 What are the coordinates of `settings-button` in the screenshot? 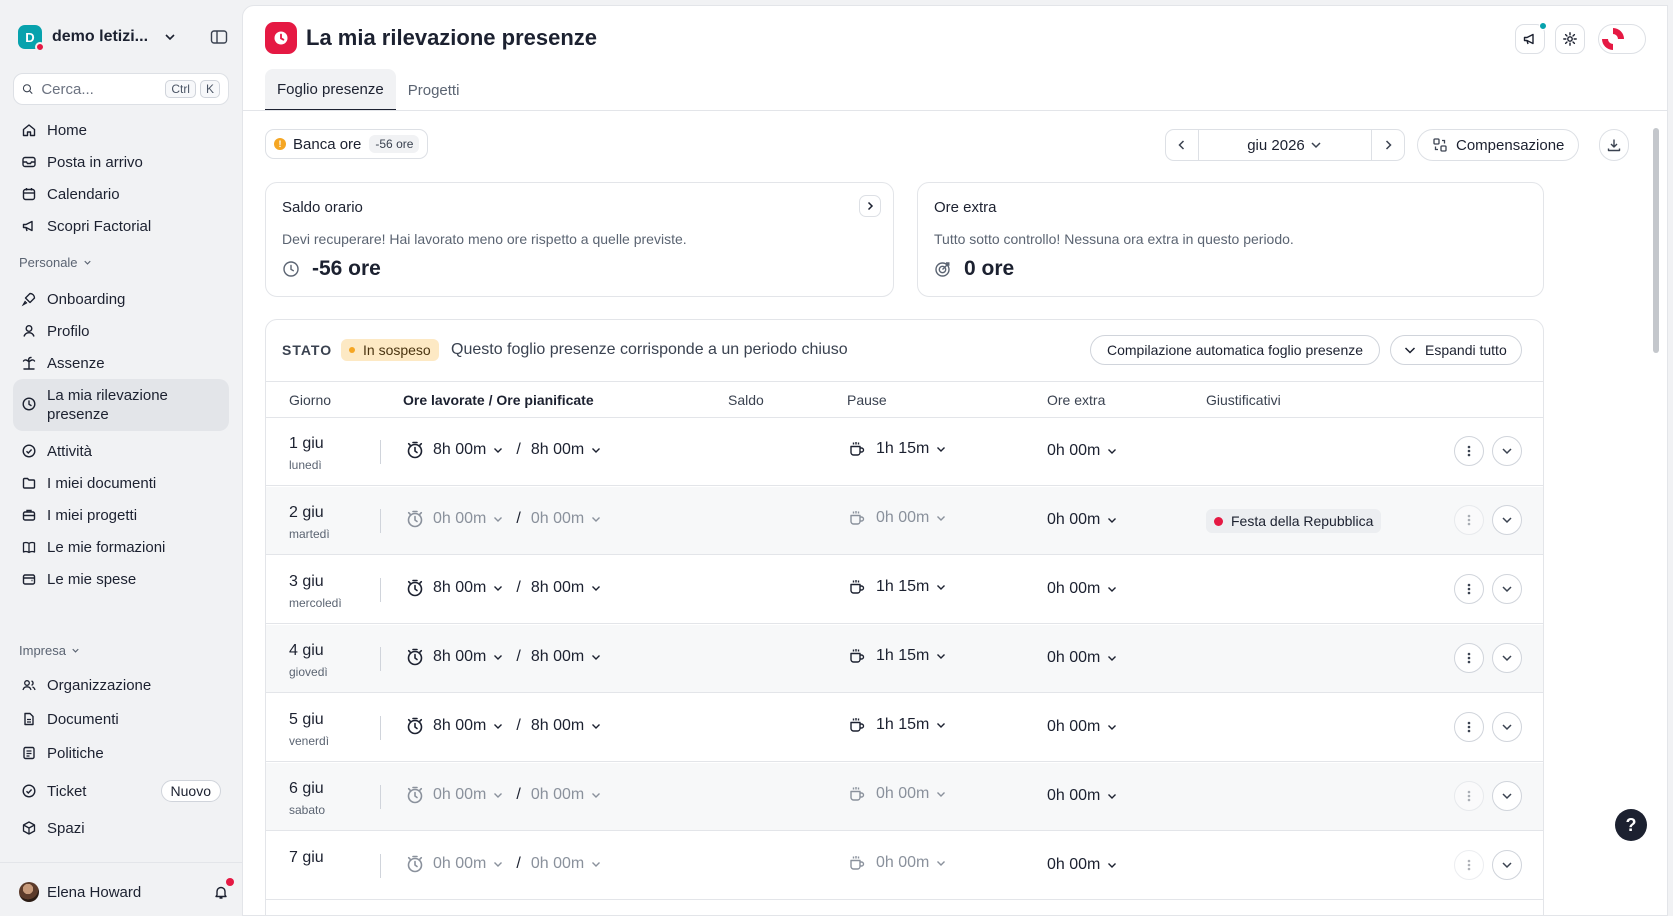 It's located at (1570, 39).